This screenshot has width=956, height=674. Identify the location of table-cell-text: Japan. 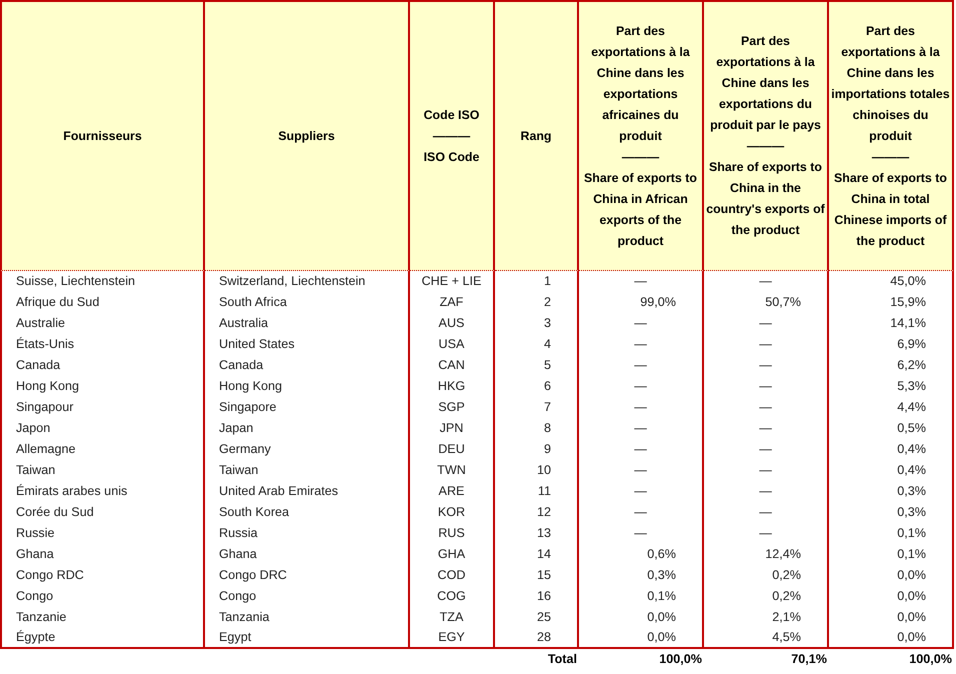
(236, 428).